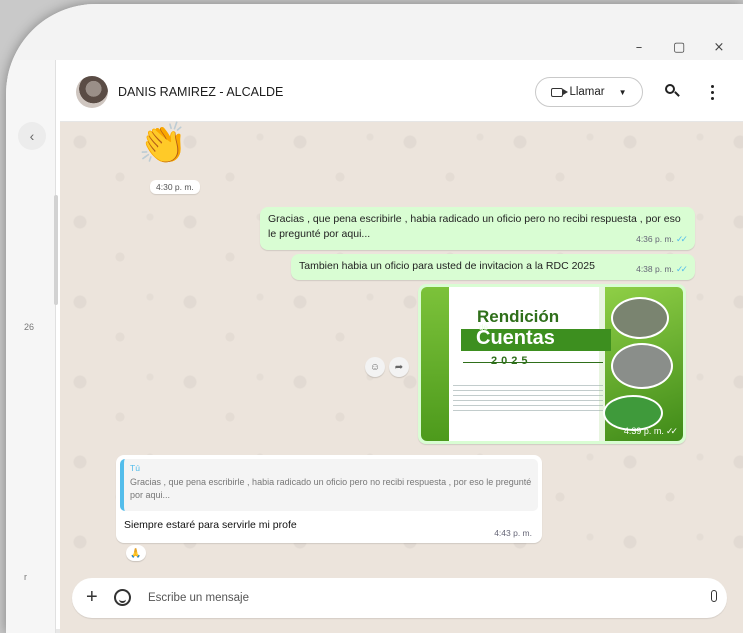 This screenshot has height=633, width=743. Describe the element at coordinates (639, 47) in the screenshot. I see `minimize-button: –` at that location.